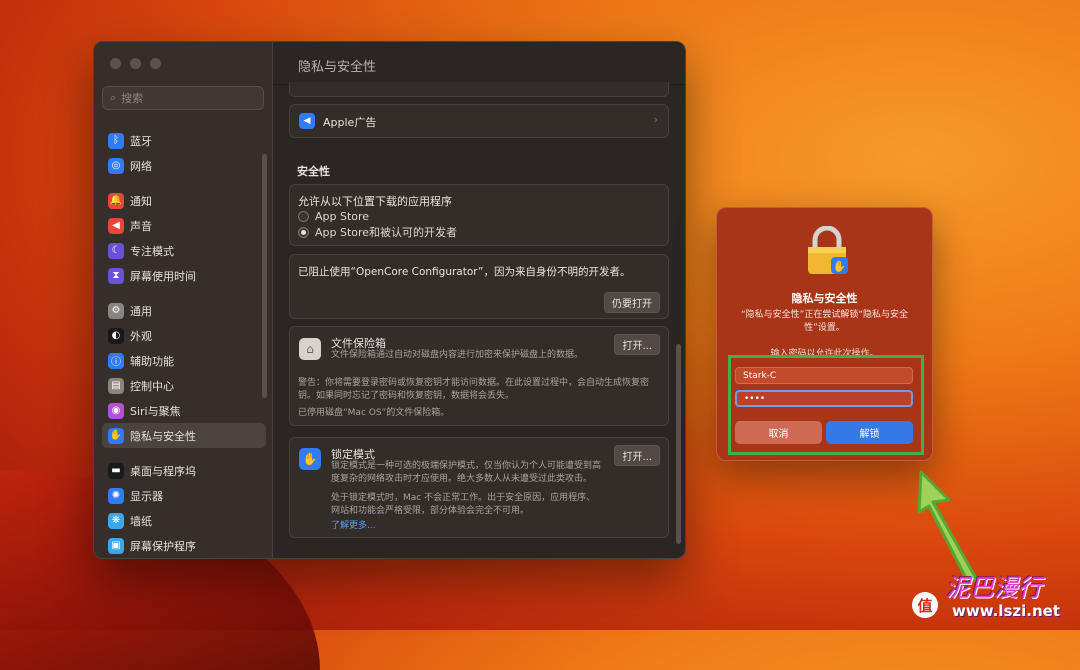  What do you see at coordinates (184, 520) in the screenshot?
I see `sidebar-item: ❋ 墙纸` at bounding box center [184, 520].